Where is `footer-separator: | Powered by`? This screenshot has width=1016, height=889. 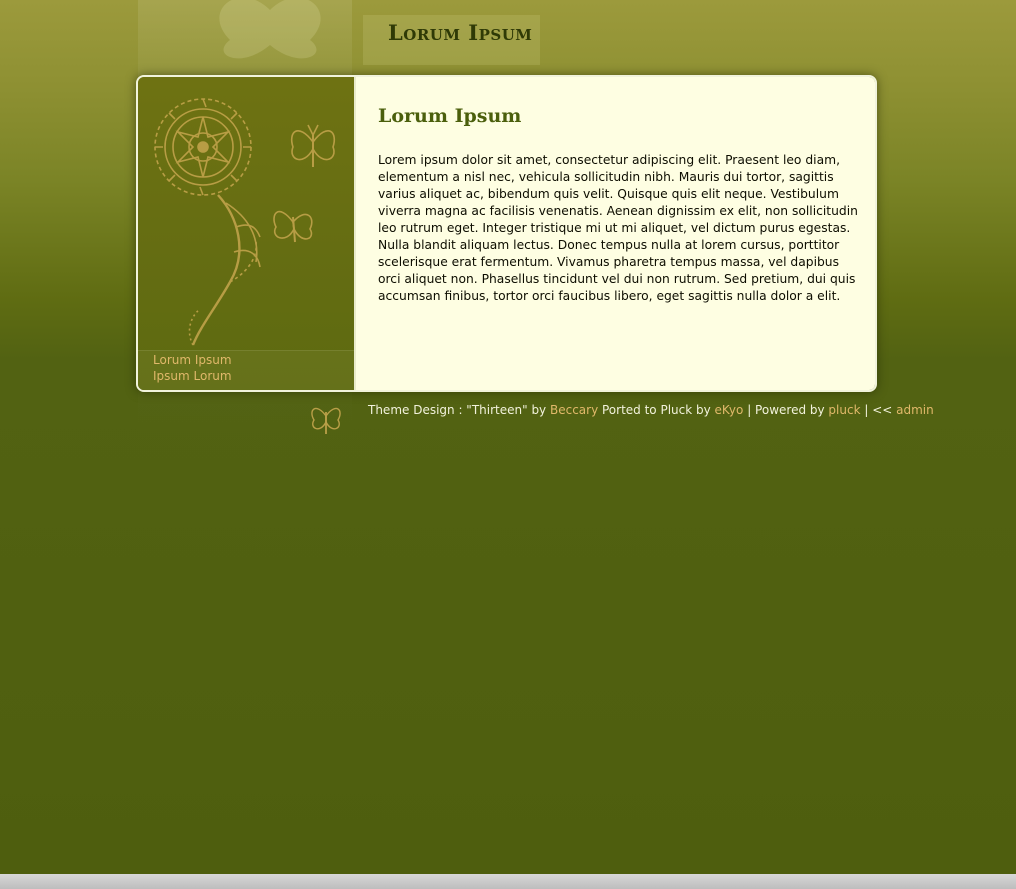
footer-separator: | Powered by is located at coordinates (786, 410).